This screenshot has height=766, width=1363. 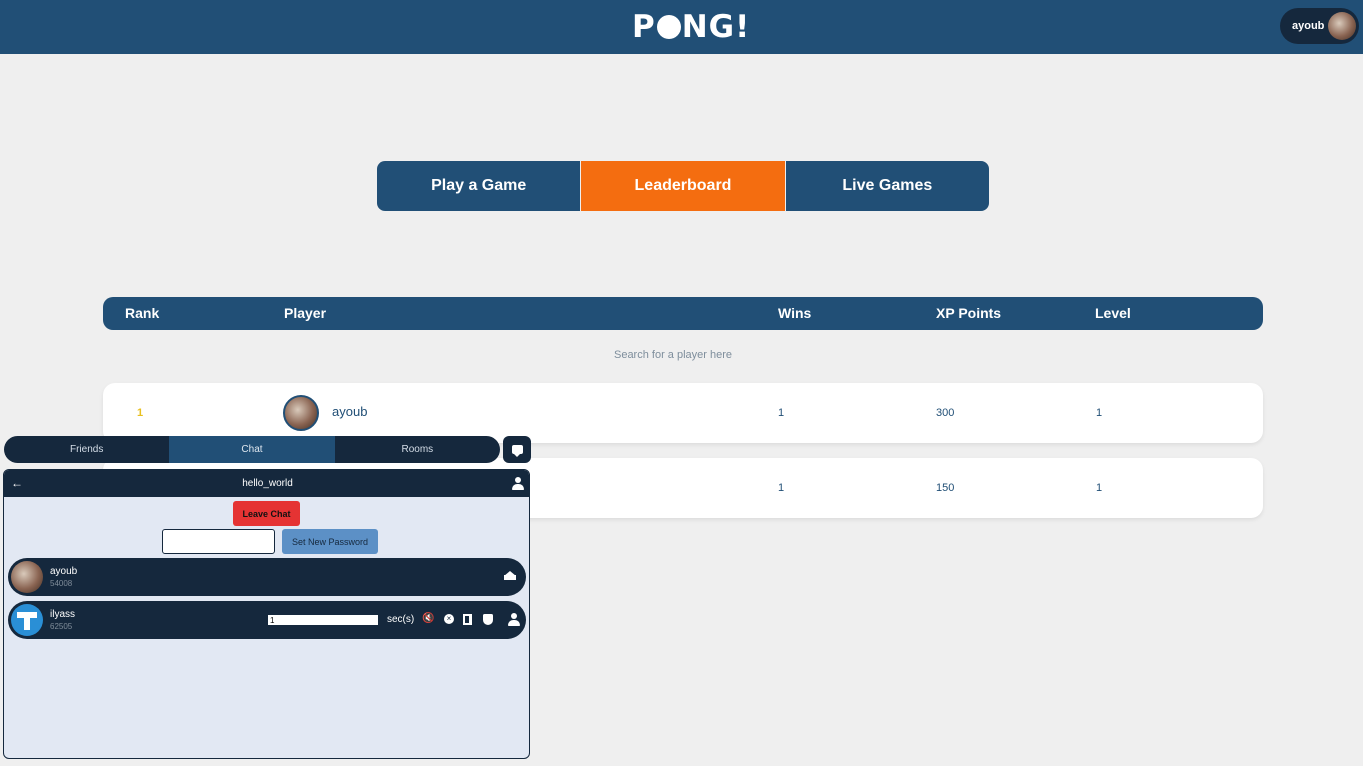 I want to click on column-level: Level, so click(x=1113, y=313).